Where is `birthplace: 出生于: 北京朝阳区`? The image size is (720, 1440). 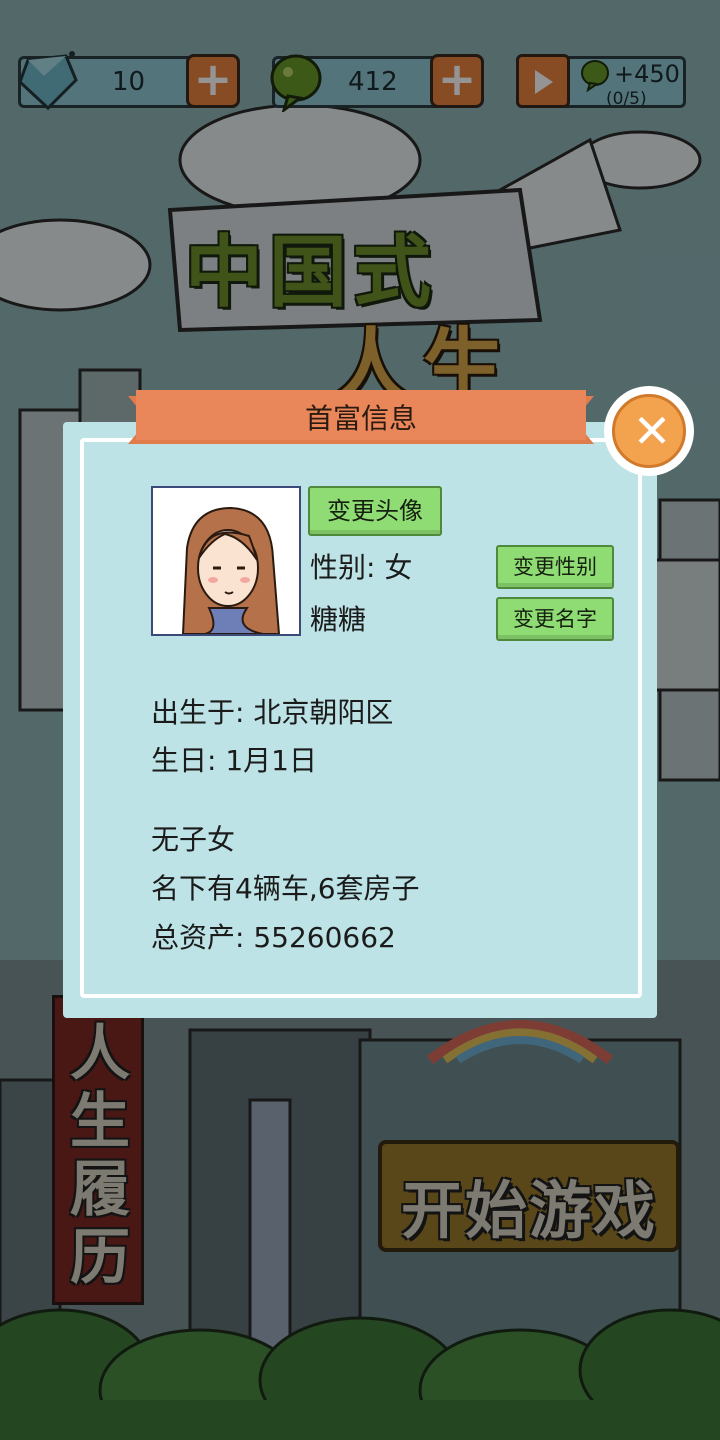 birthplace: 出生于: 北京朝阳区 is located at coordinates (272, 712).